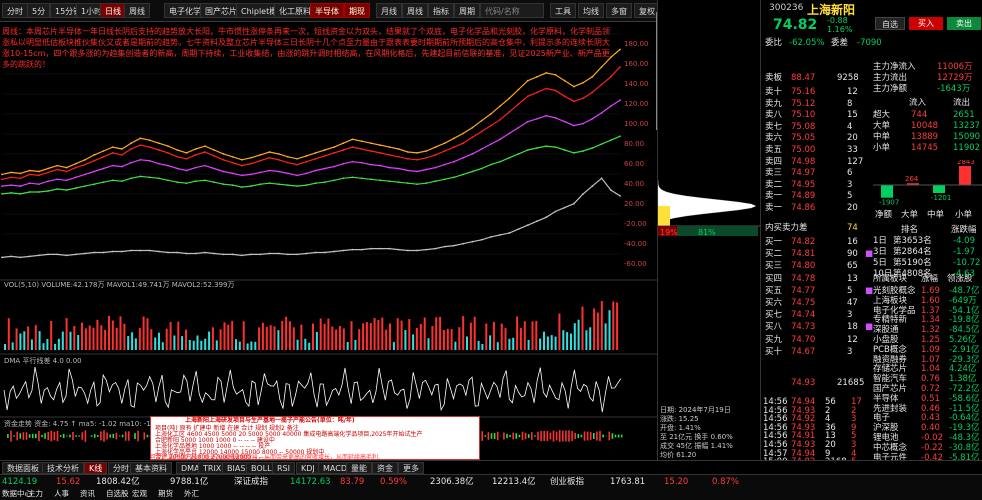 This screenshot has width=982, height=500. What do you see at coordinates (850, 126) in the screenshot?
I see `row-volume: 4` at bounding box center [850, 126].